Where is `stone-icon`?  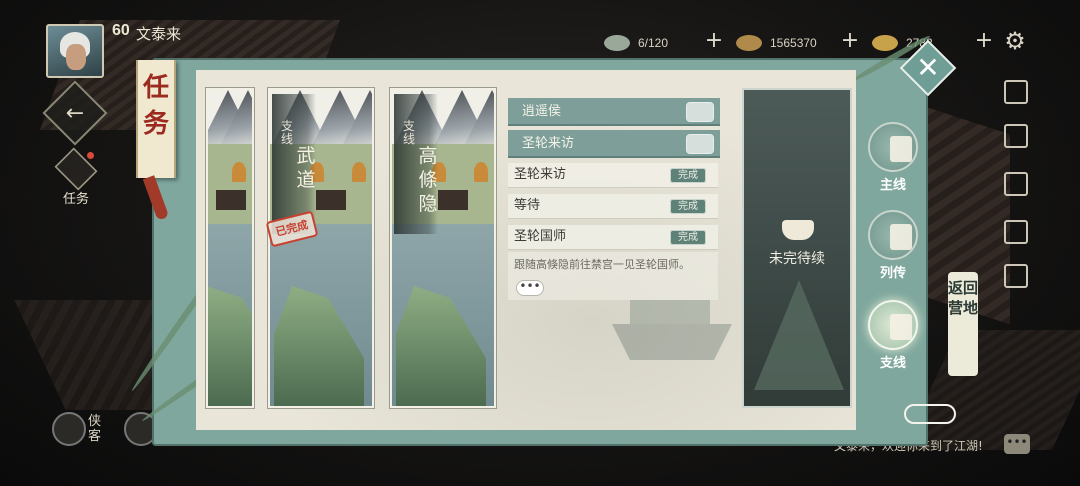 stone-icon is located at coordinates (617, 43).